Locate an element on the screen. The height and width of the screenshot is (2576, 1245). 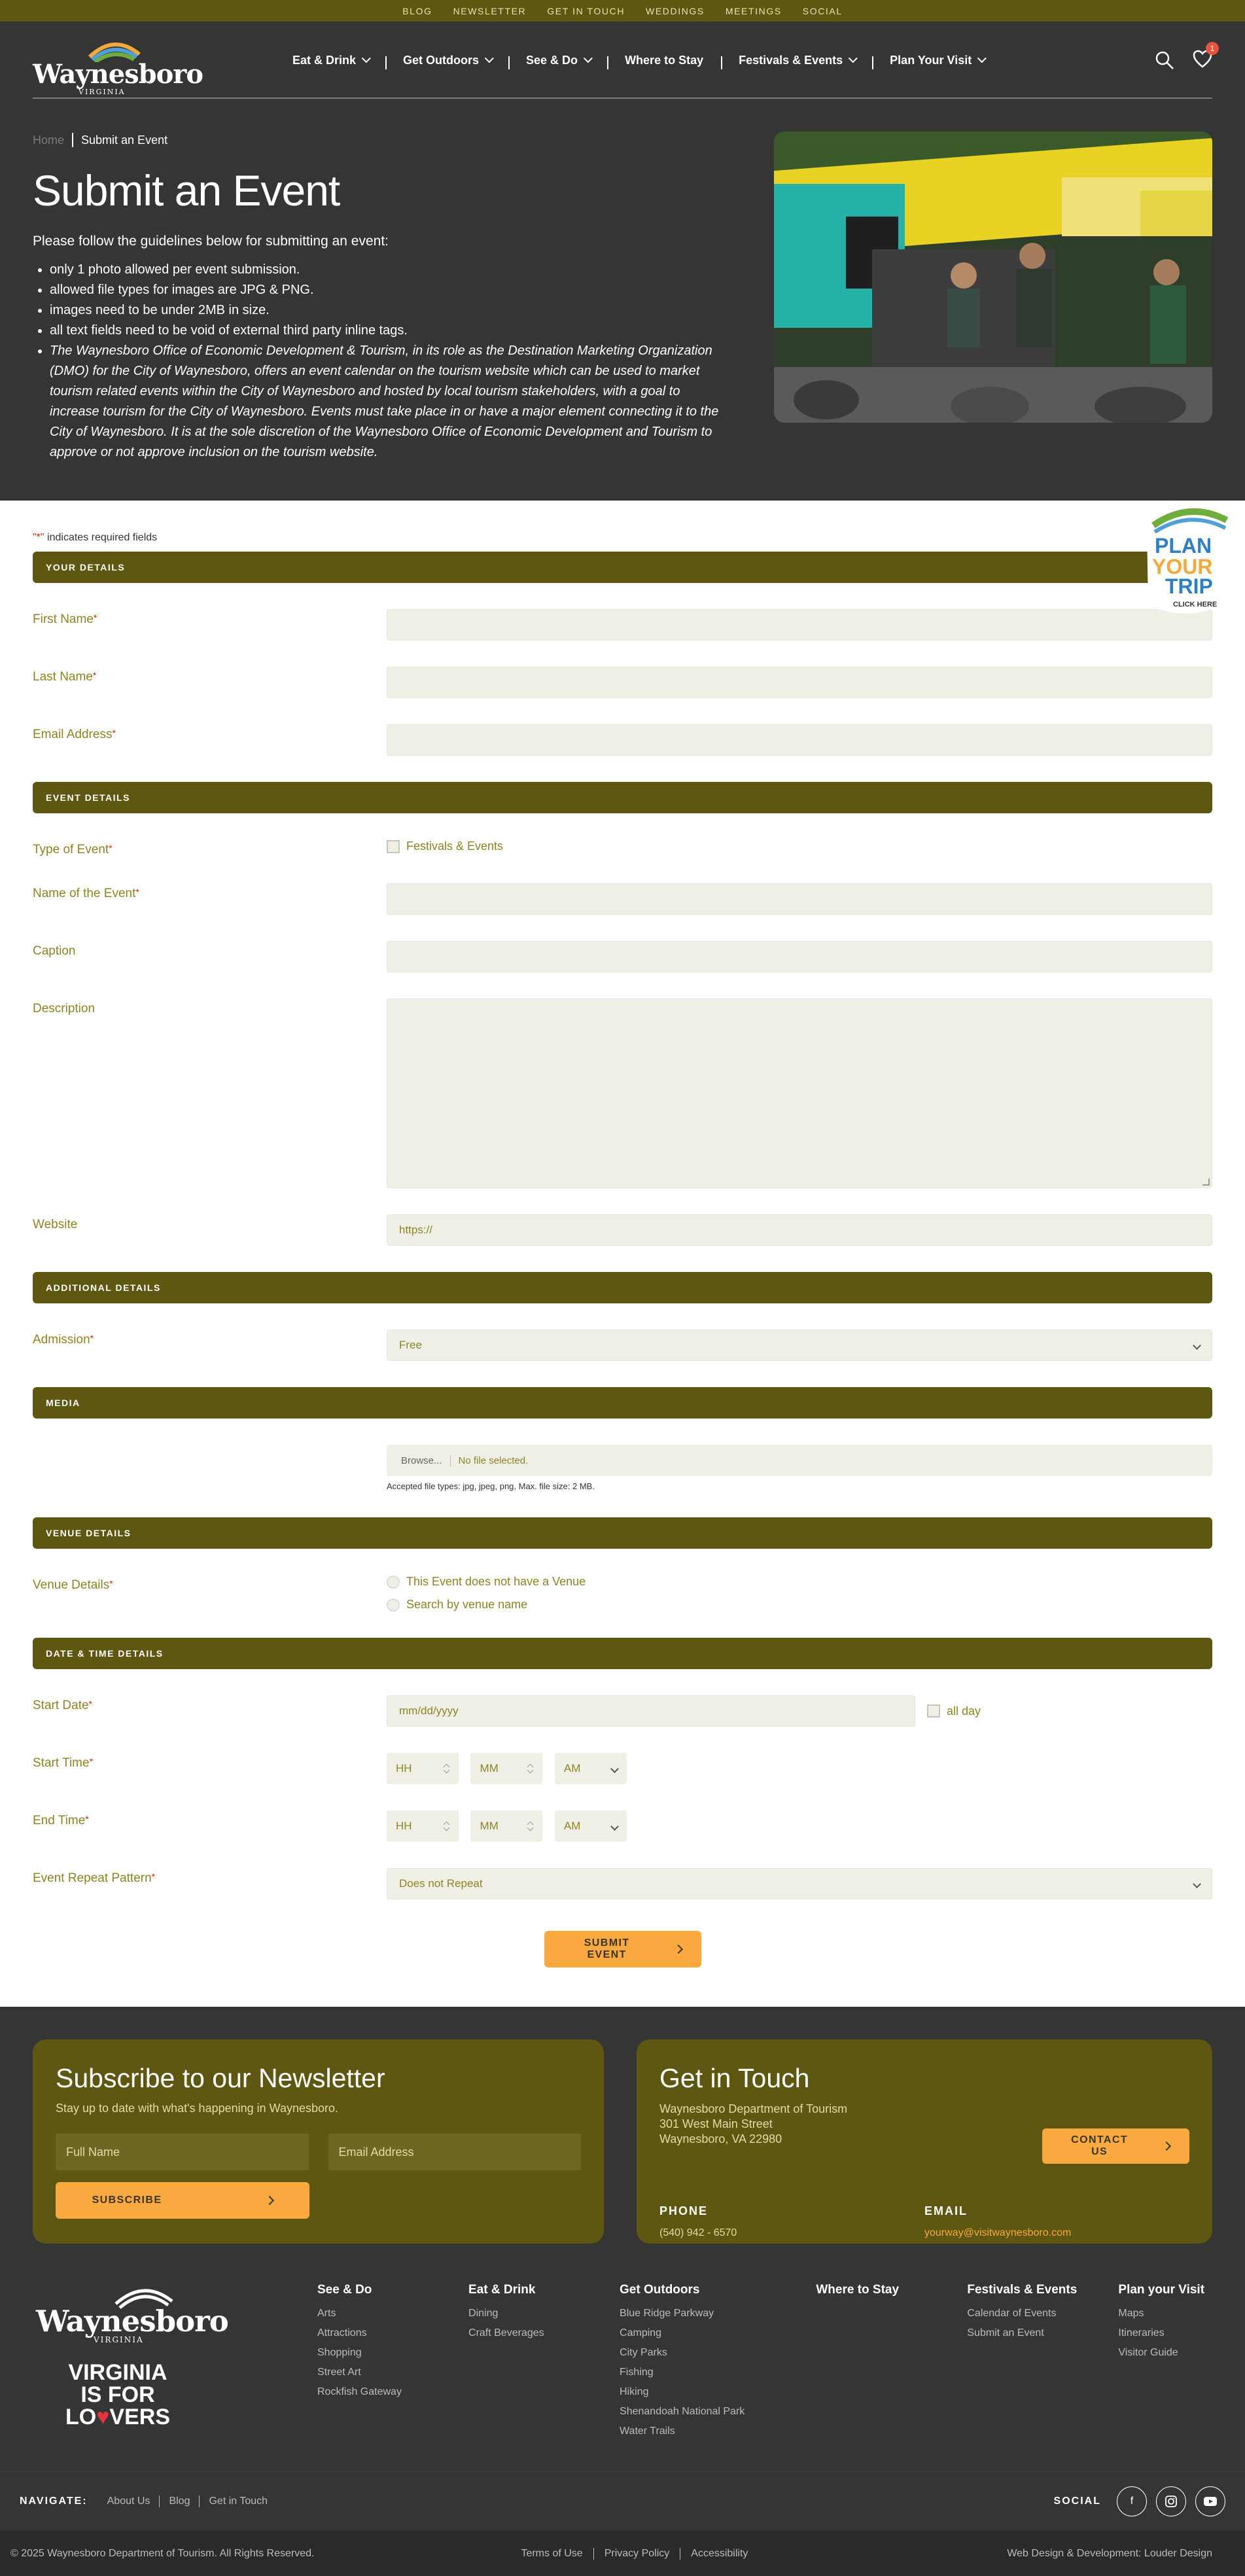
nav-festivals-events: Festivals & Events is located at coordinates (797, 61).